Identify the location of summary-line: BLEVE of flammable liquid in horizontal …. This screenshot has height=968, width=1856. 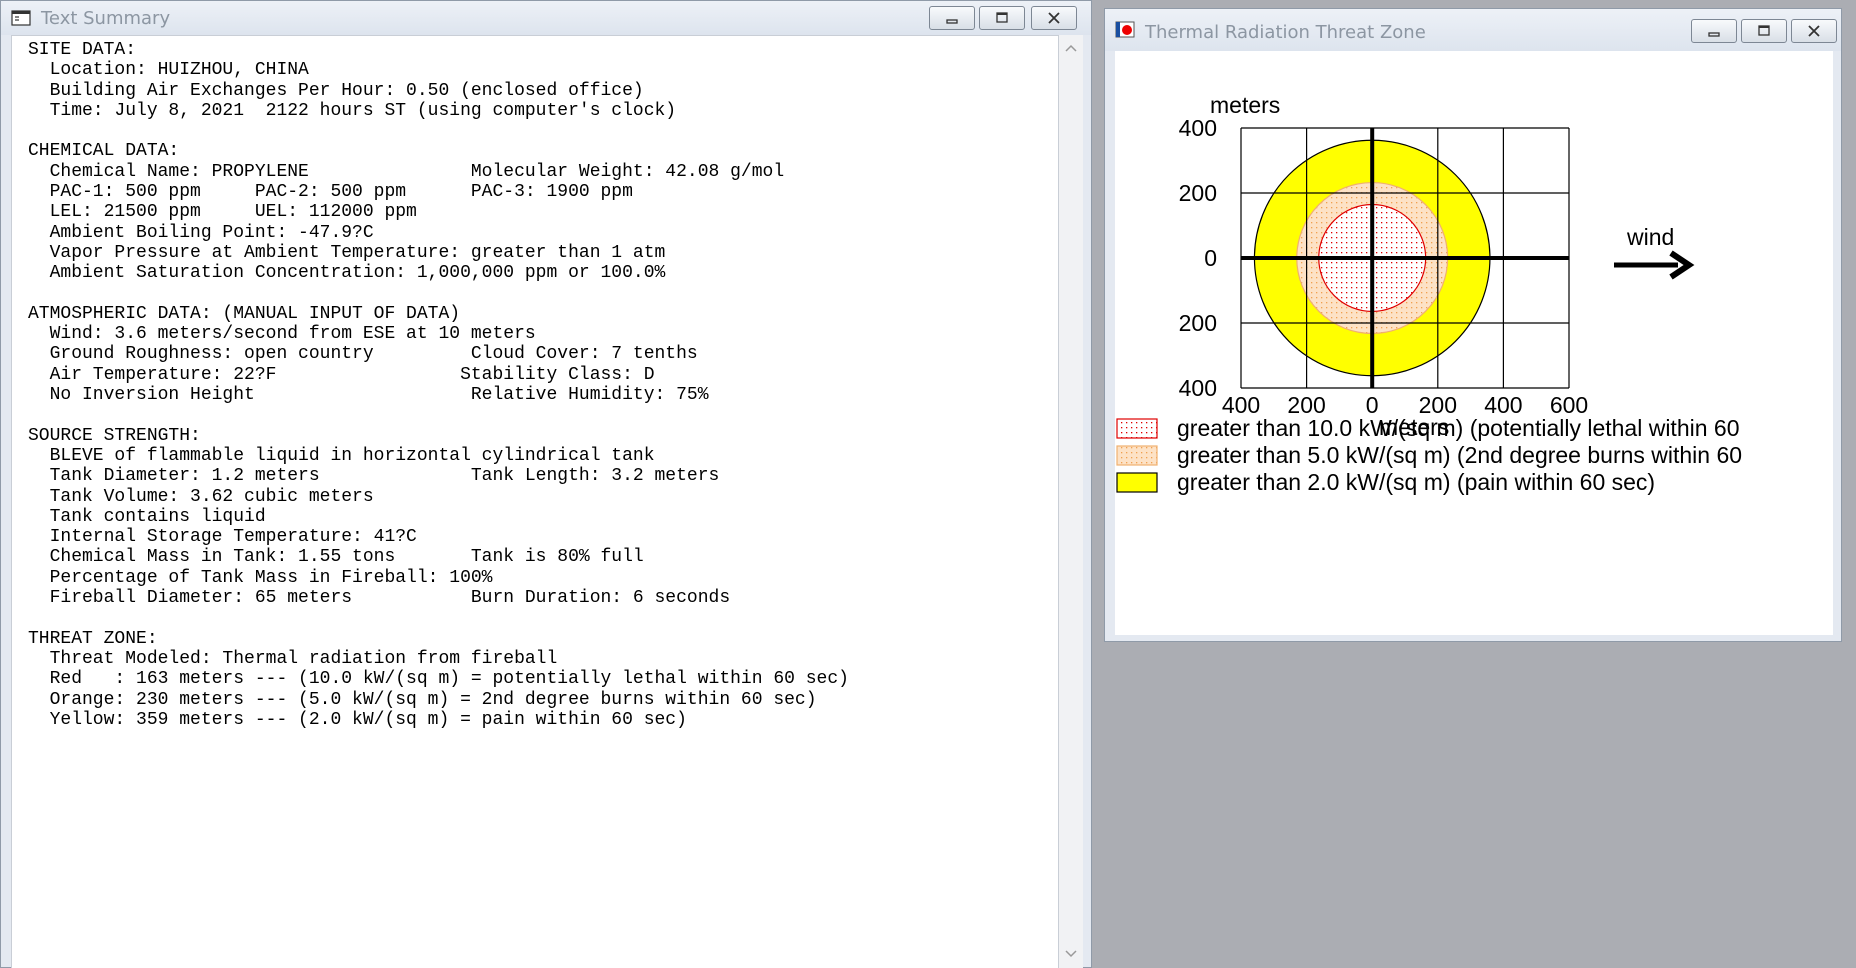
(341, 455).